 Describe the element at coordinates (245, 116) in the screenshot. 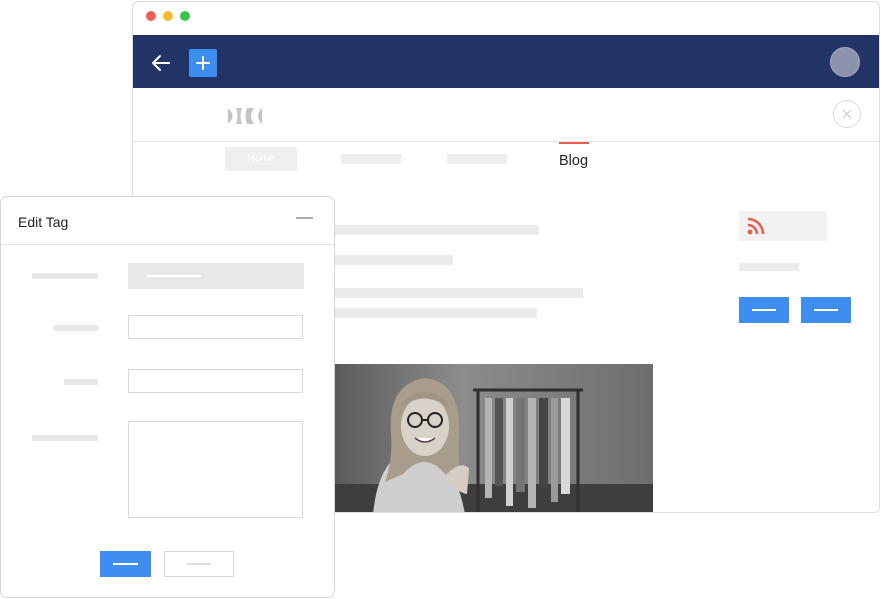

I see `brand-logo-icon` at that location.